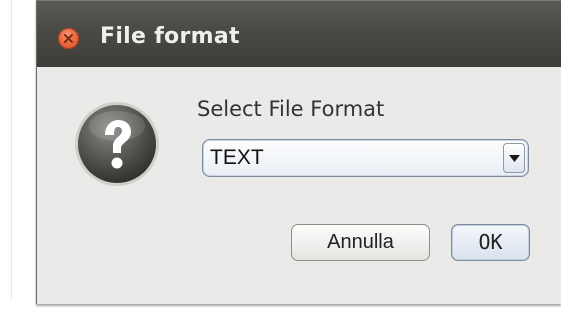 This screenshot has width=561, height=311. I want to click on file-format-select: TEXT, so click(365, 158).